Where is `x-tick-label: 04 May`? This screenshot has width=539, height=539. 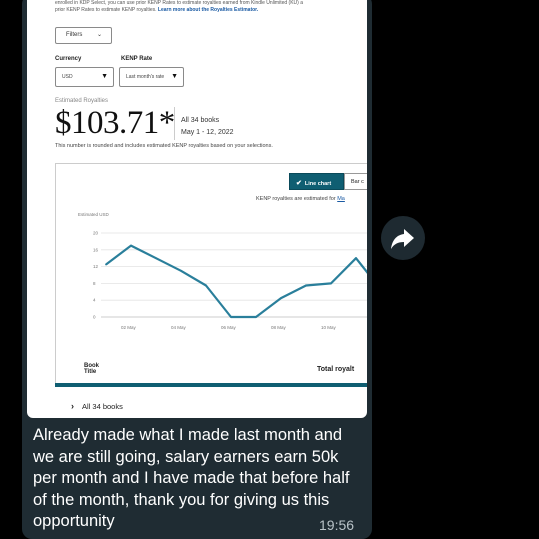
x-tick-label: 04 May is located at coordinates (179, 327).